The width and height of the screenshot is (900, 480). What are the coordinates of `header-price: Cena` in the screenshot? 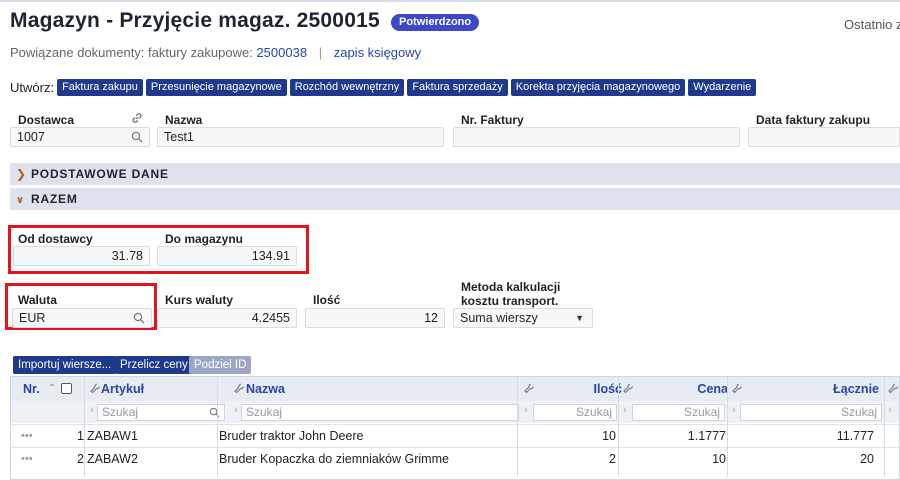 It's located at (712, 389).